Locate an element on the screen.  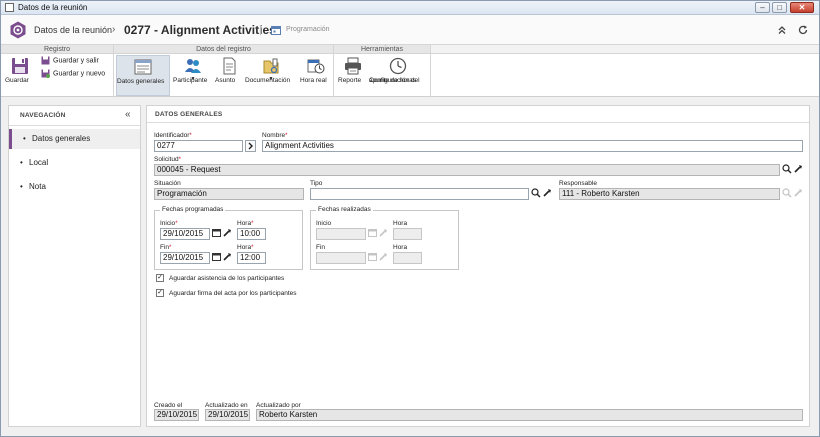
save-and-new-button: Guardar y nuevo is located at coordinates (73, 73).